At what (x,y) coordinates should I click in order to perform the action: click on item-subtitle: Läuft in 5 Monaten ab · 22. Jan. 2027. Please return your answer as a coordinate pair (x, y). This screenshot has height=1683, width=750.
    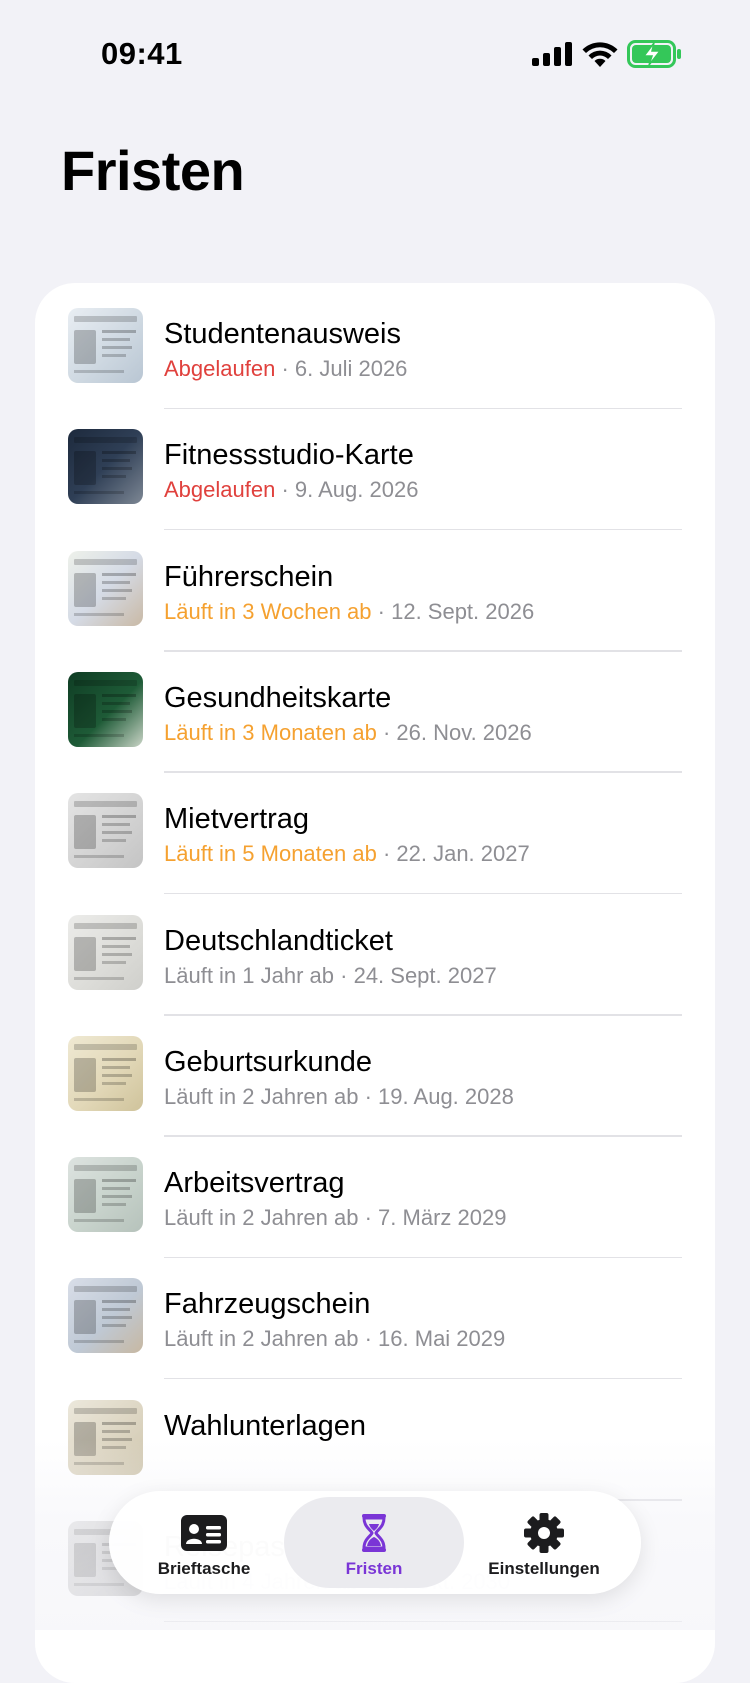
    Looking at the image, I should click on (347, 854).